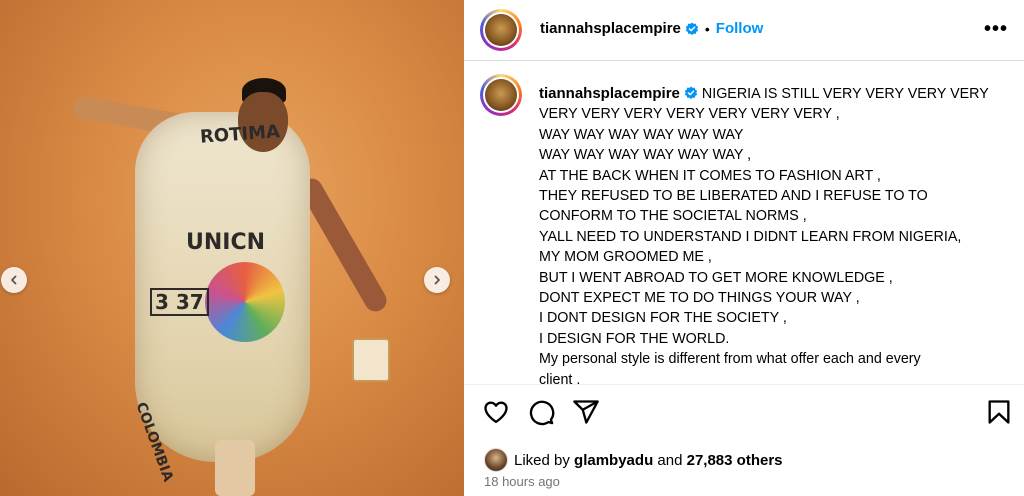 Image resolution: width=1024 pixels, height=496 pixels. Describe the element at coordinates (645, 155) in the screenshot. I see `caption-line: WAY WAY WAY WAY WAY WAY ,` at that location.